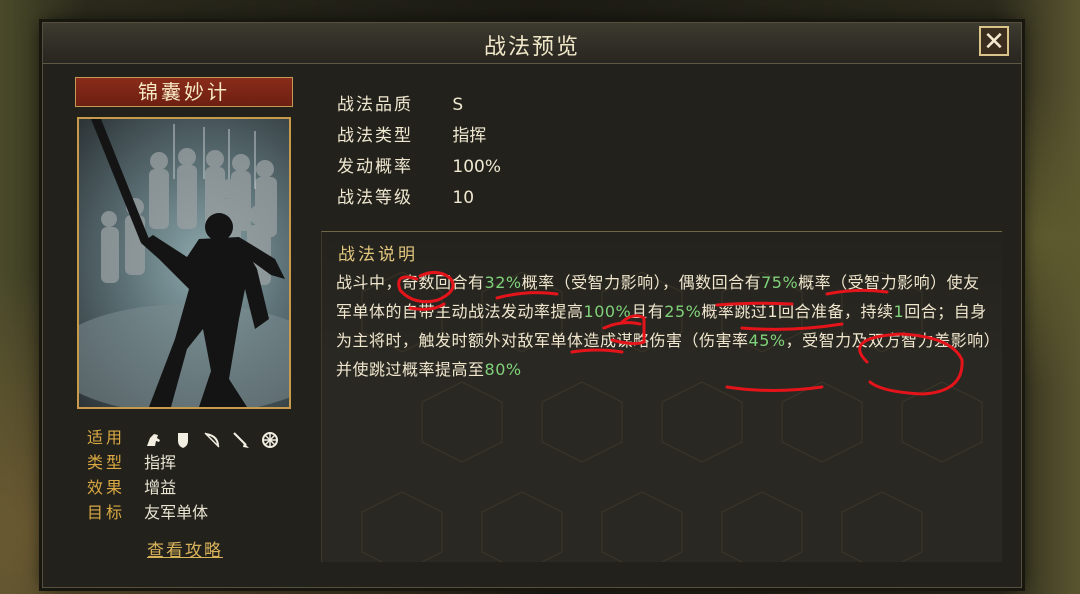 This screenshot has height=594, width=1080. What do you see at coordinates (648, 311) in the screenshot?
I see `description-segment: 且有` at bounding box center [648, 311].